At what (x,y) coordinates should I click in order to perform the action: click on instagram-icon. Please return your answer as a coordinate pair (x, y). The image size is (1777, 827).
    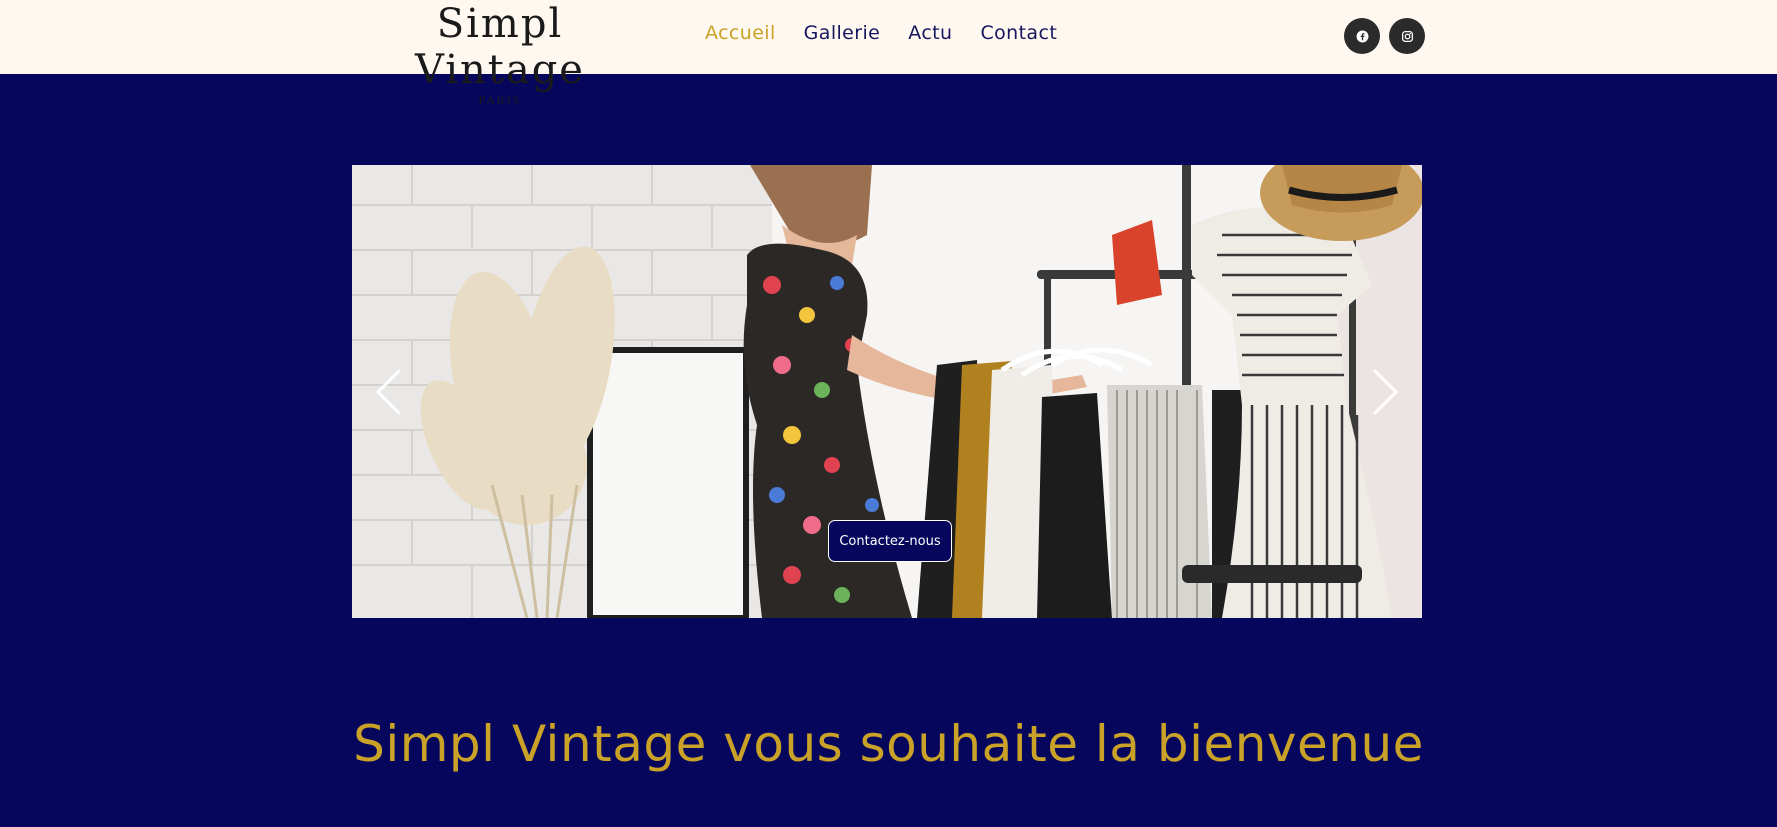
    Looking at the image, I should click on (1407, 36).